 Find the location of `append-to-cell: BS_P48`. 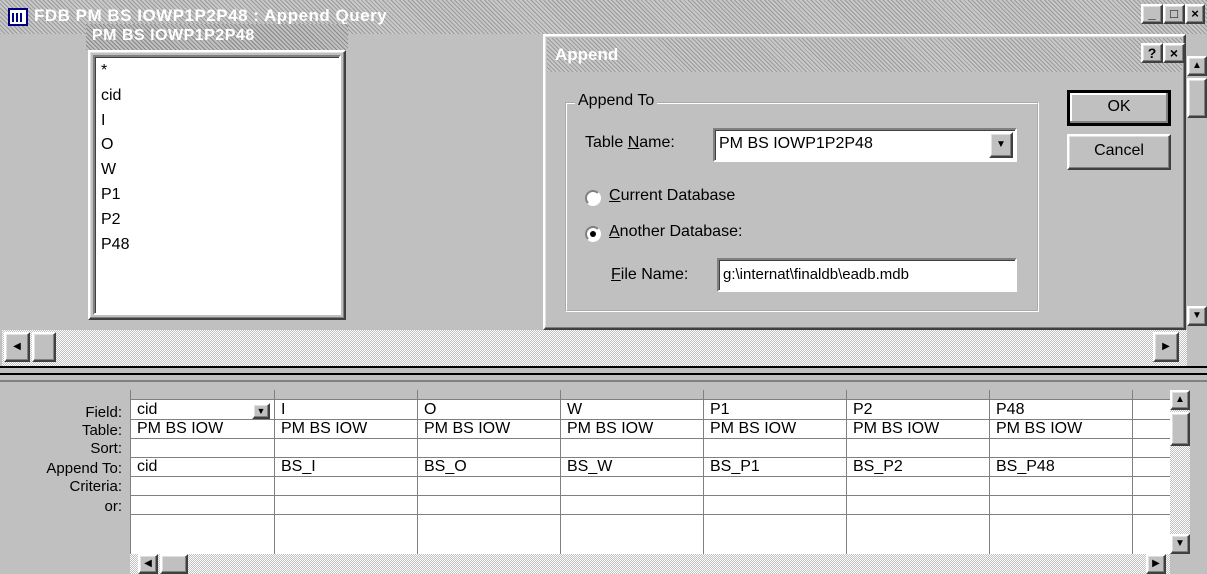

append-to-cell: BS_P48 is located at coordinates (1061, 467).